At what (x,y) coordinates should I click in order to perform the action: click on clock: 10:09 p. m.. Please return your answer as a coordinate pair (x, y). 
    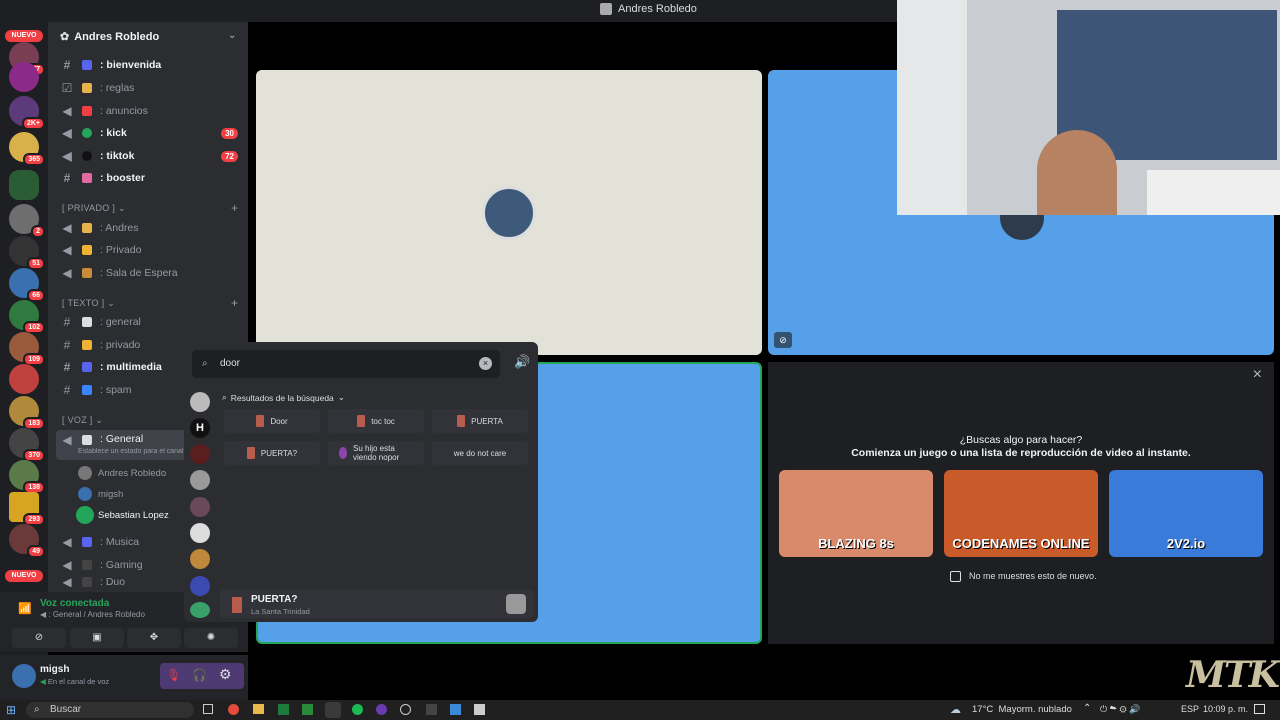
    Looking at the image, I should click on (1225, 709).